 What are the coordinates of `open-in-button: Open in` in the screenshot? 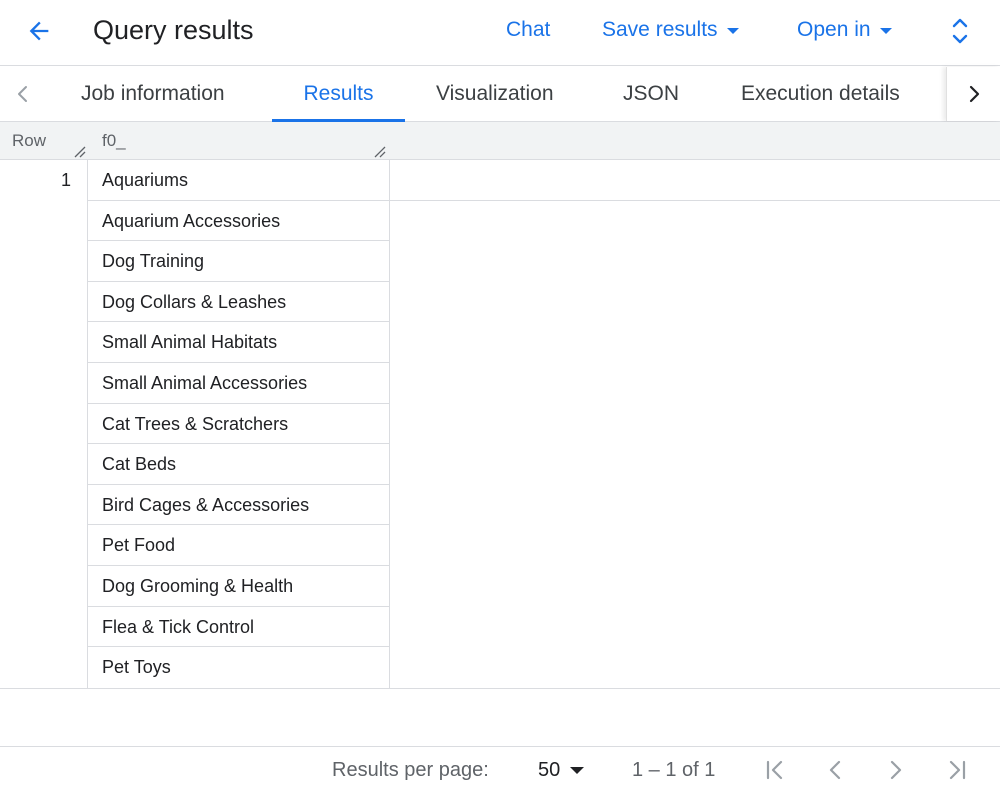 It's located at (844, 30).